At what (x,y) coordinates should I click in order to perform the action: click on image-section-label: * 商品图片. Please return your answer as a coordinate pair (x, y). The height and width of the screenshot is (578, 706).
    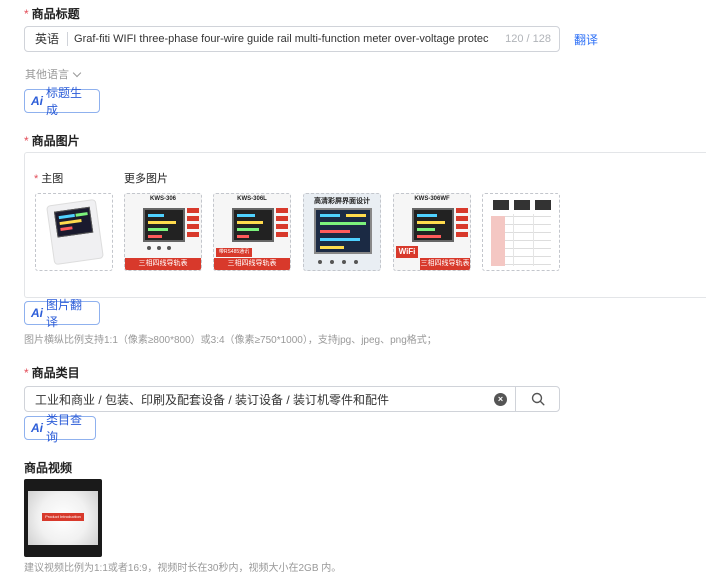
    Looking at the image, I should click on (52, 141).